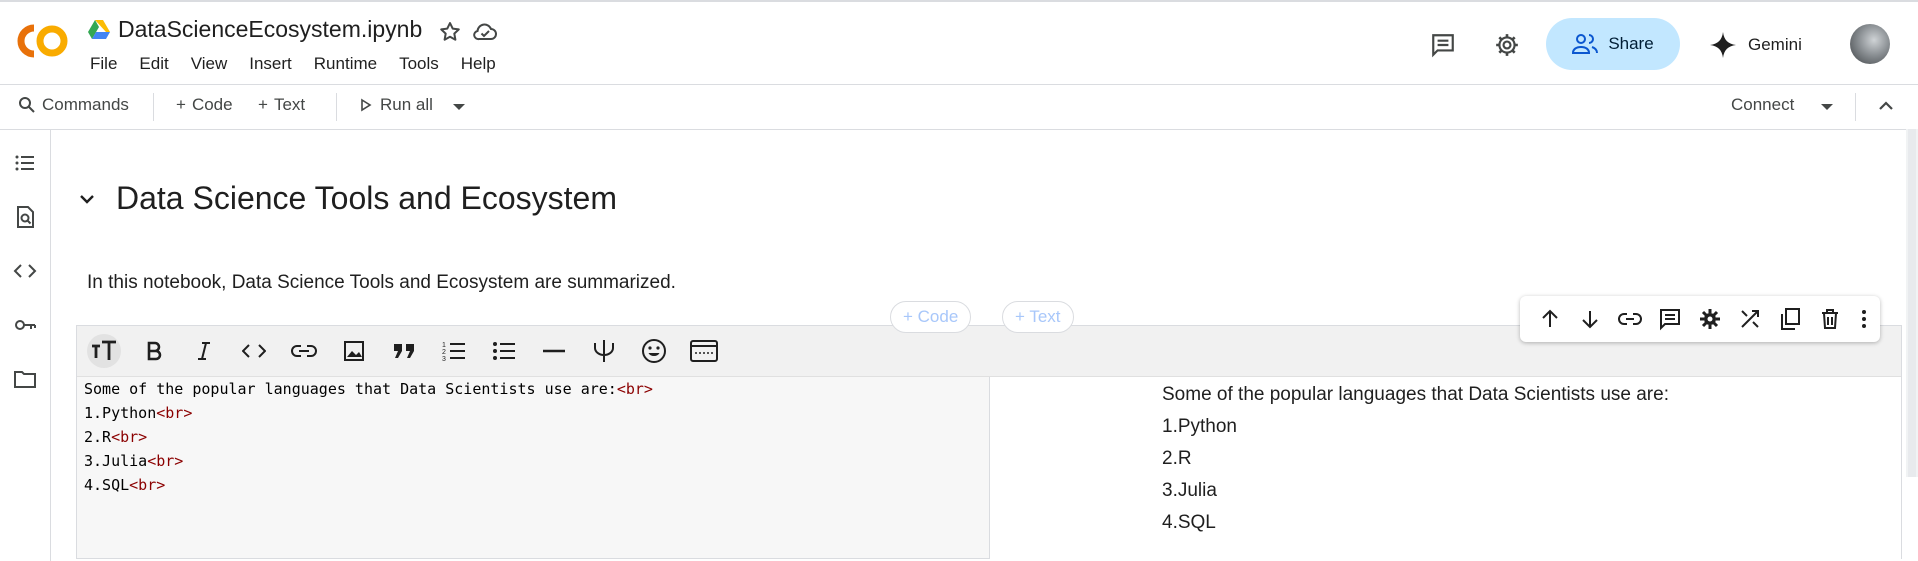 The width and height of the screenshot is (1918, 561). Describe the element at coordinates (25, 345) in the screenshot. I see `left-sidebar` at that location.